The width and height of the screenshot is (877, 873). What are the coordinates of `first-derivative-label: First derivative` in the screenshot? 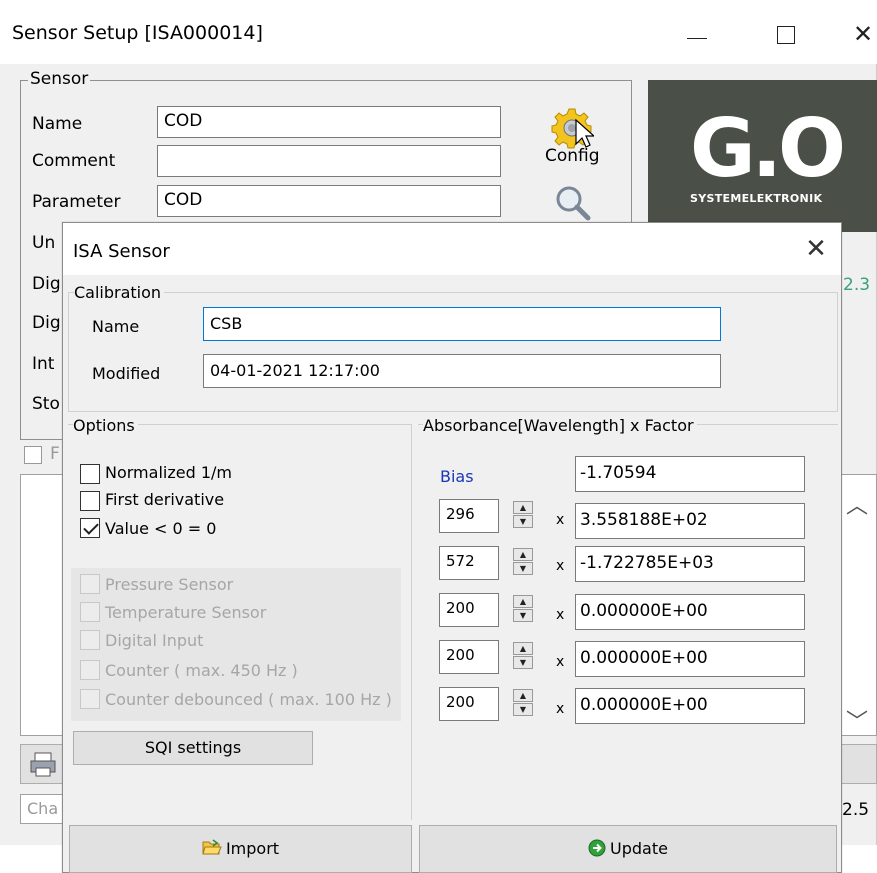 It's located at (165, 499).